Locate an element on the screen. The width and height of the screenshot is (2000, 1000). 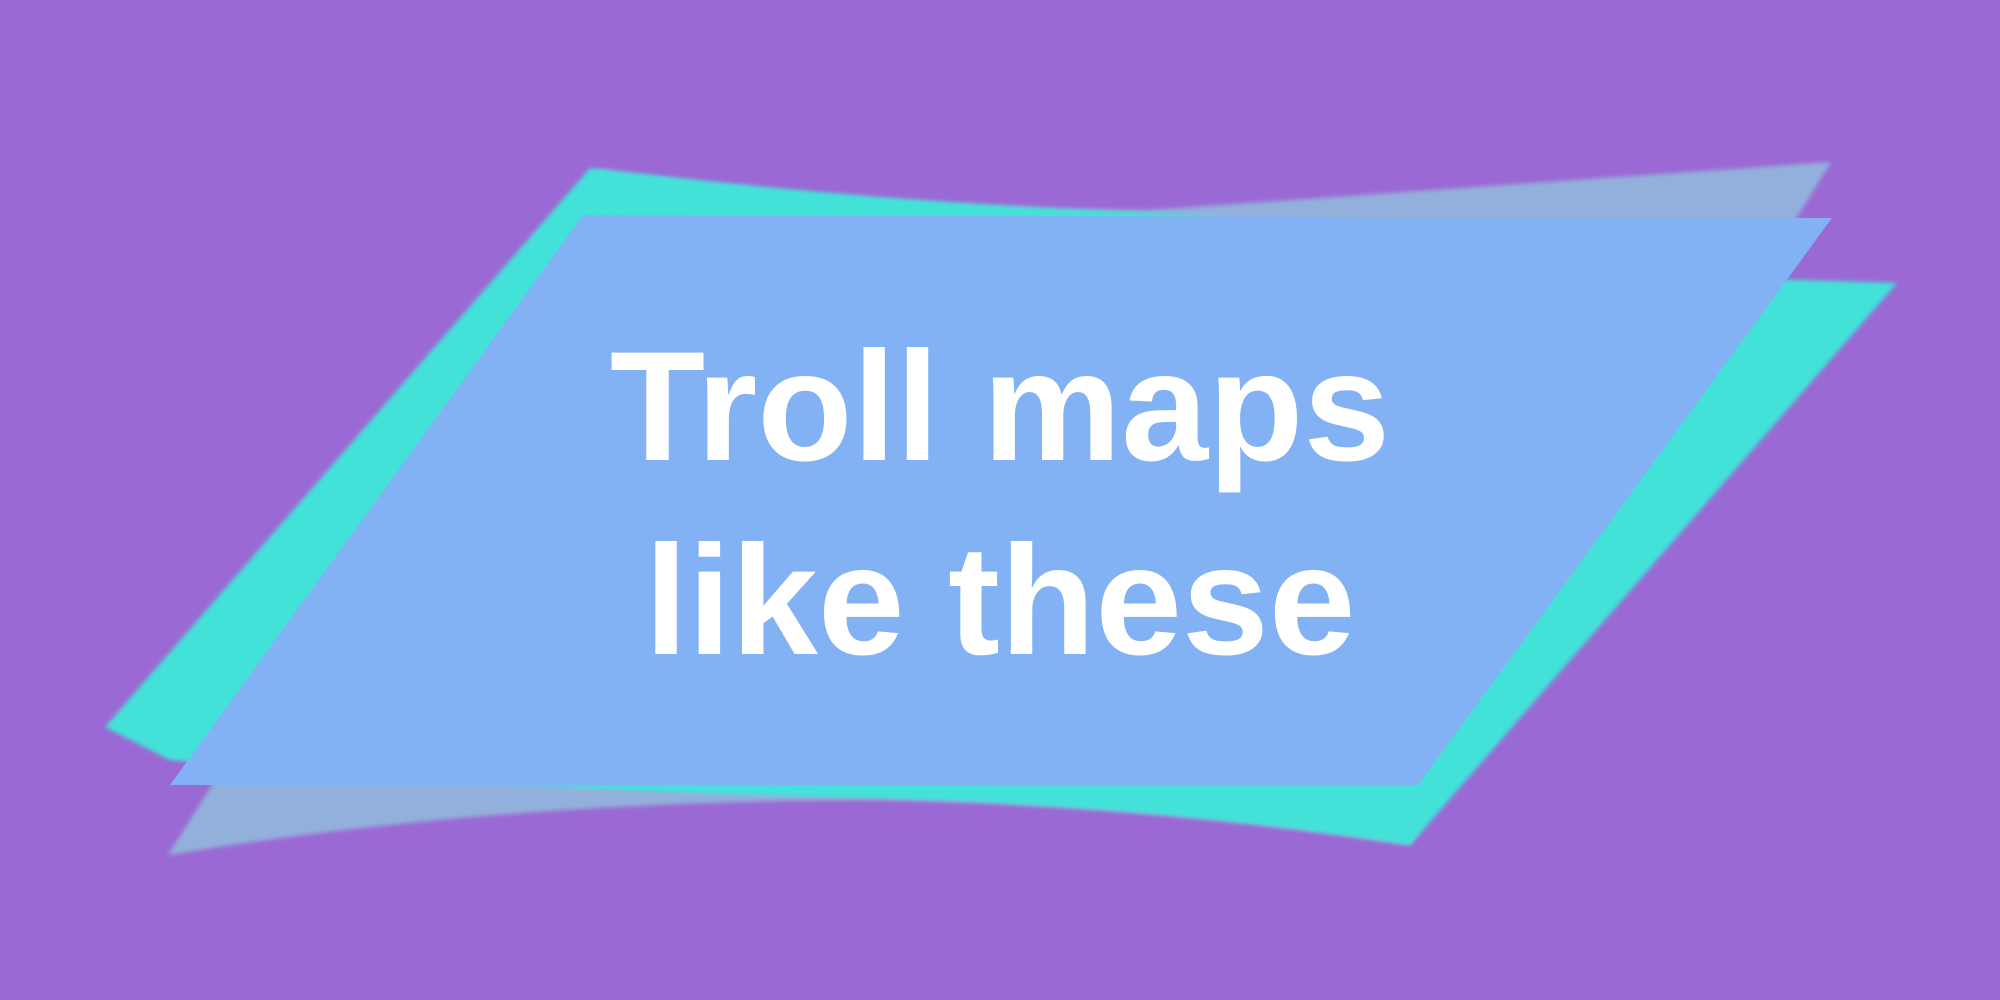
banner-title-line-2: like these is located at coordinates (1000, 601).